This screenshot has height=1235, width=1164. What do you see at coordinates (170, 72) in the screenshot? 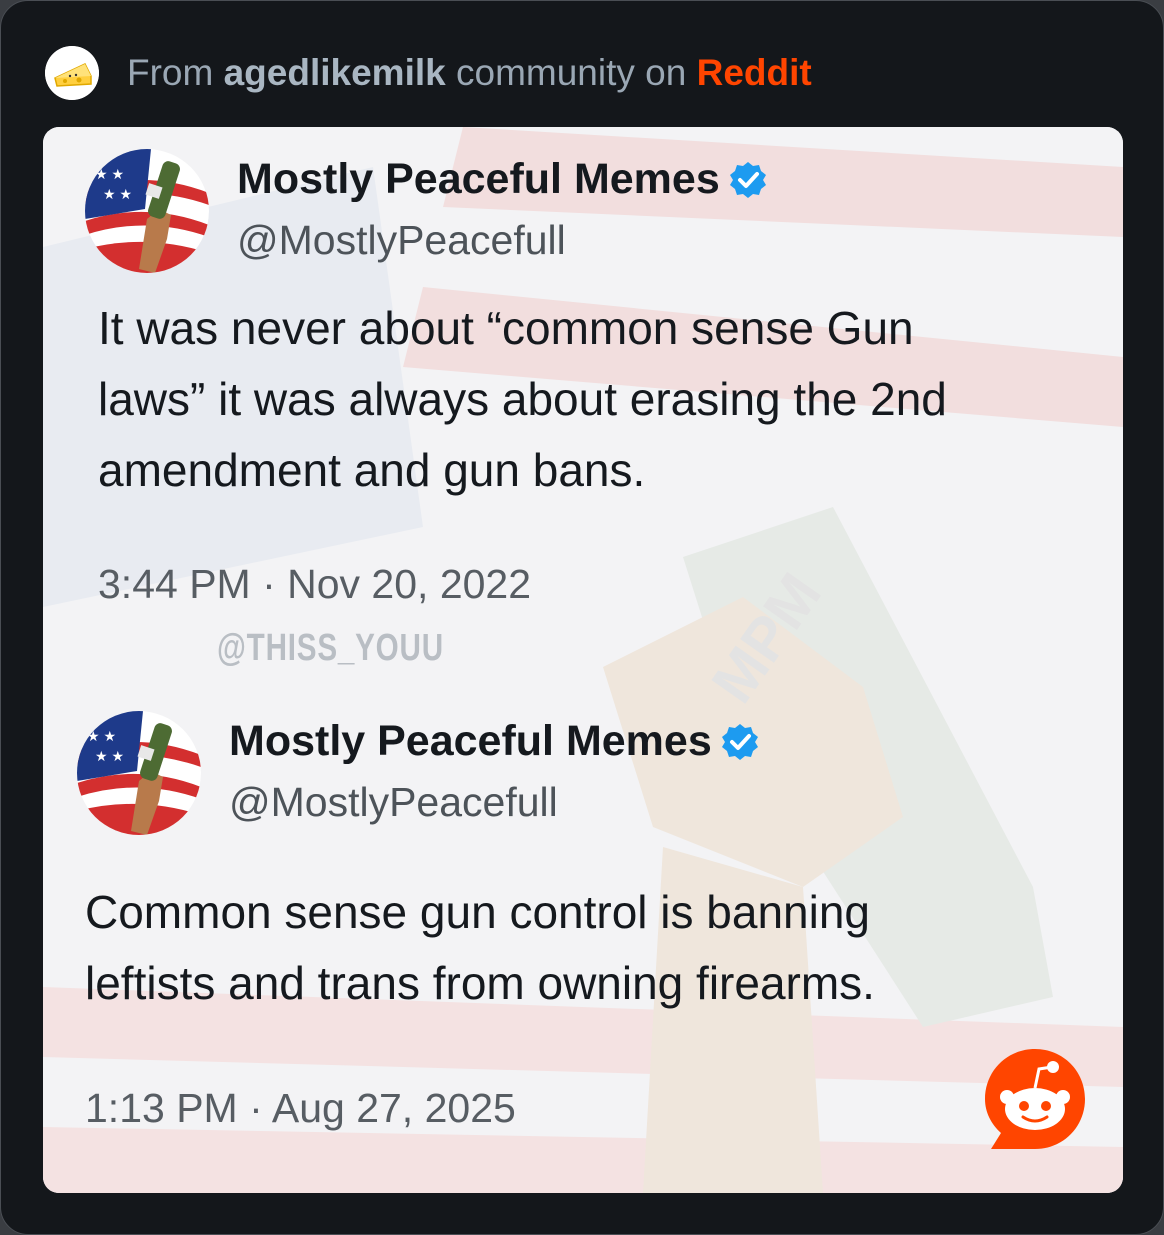
I see `source-prefix: From` at bounding box center [170, 72].